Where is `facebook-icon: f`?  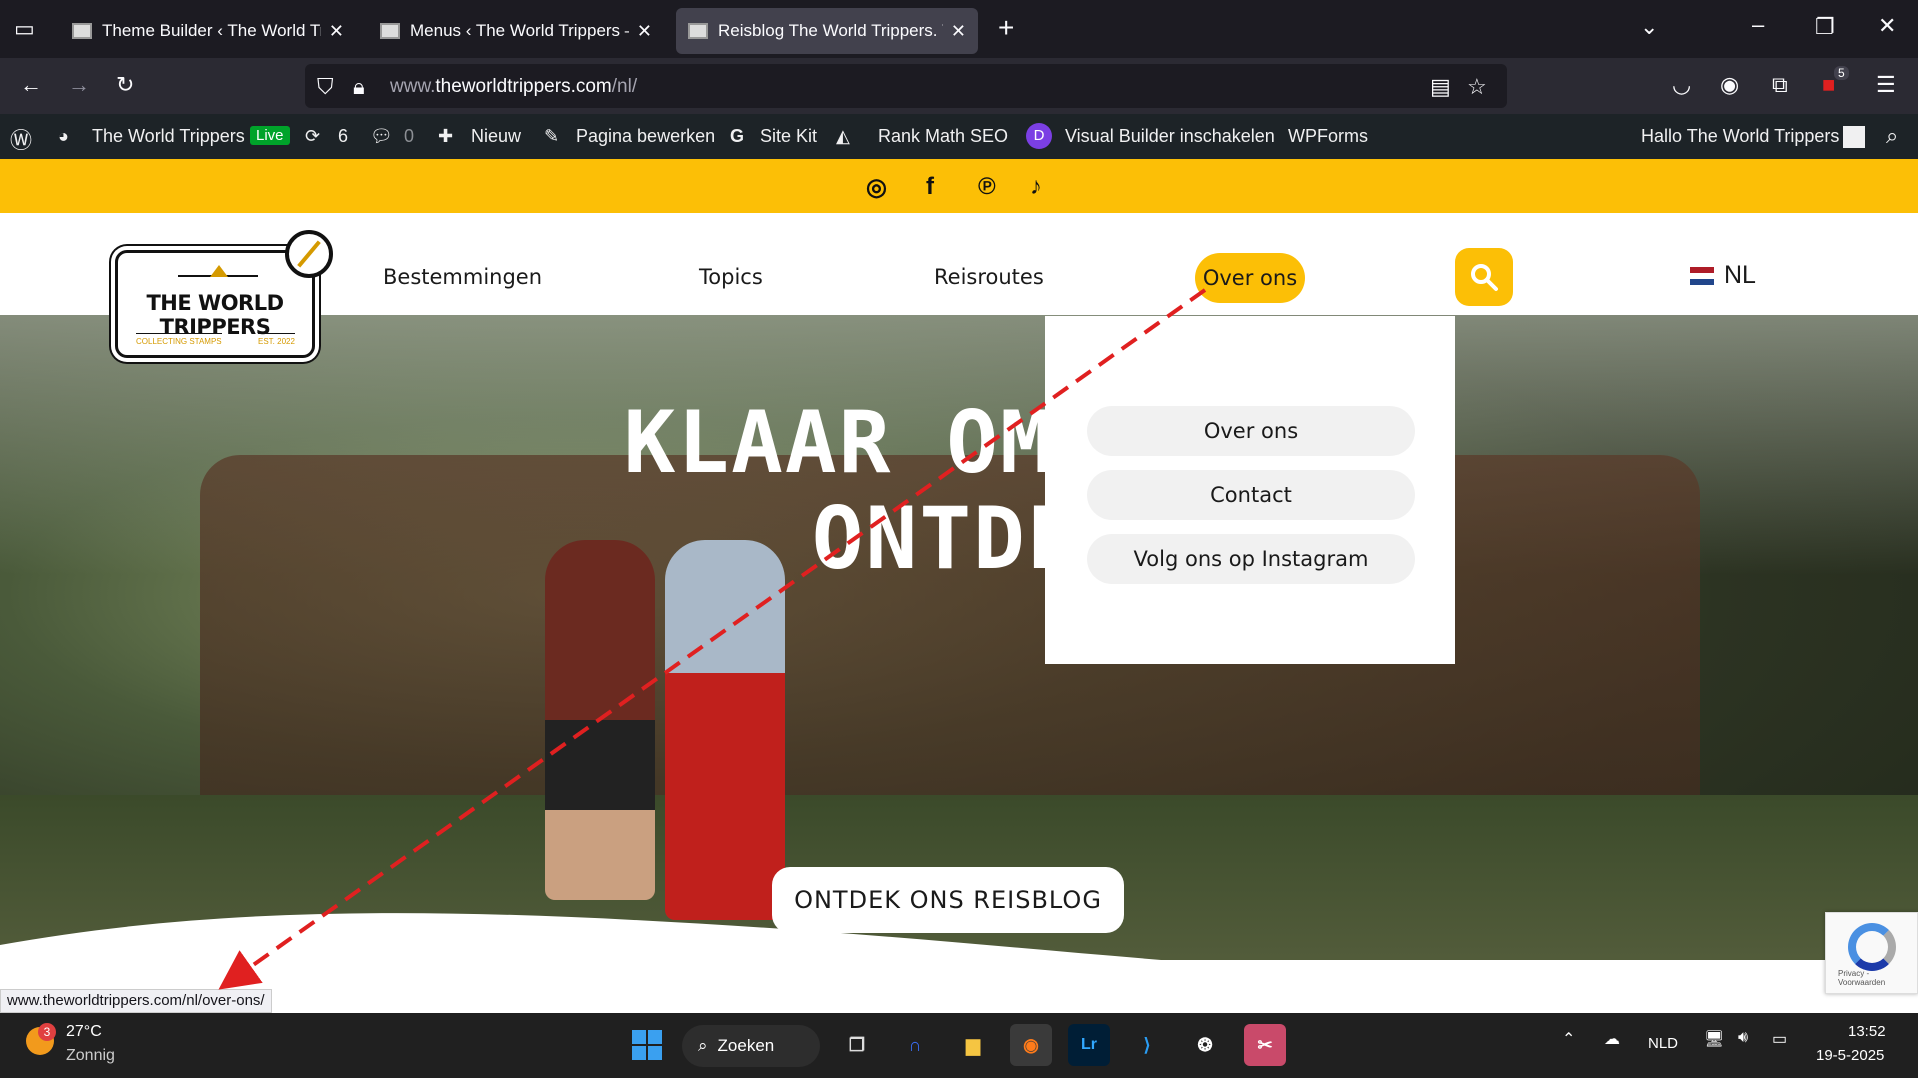
facebook-icon: f is located at coordinates (930, 187).